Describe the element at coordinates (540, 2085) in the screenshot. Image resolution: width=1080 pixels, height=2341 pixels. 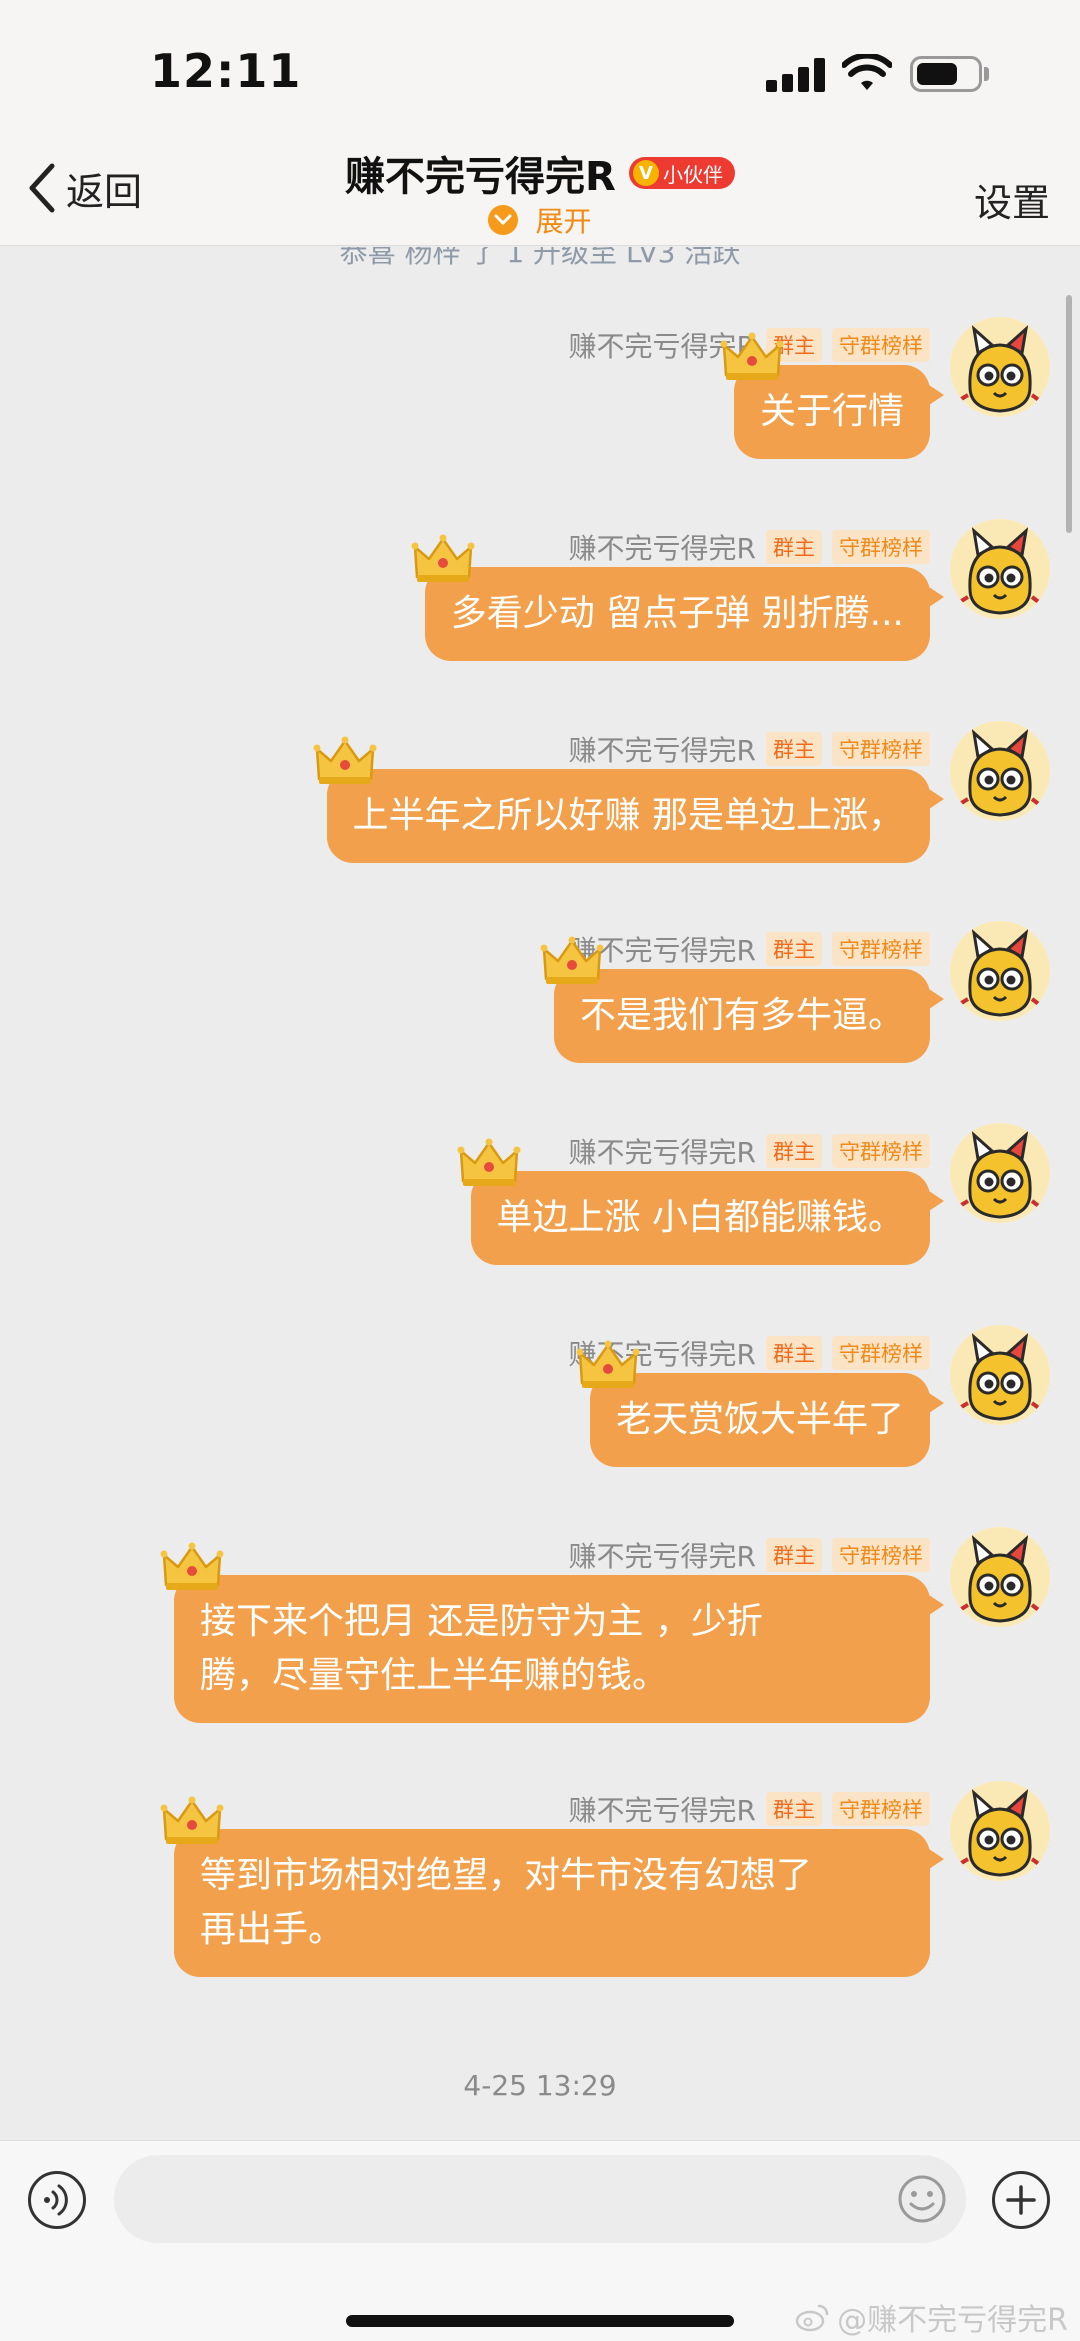
I see `timestamp: 4-25 13:29` at that location.